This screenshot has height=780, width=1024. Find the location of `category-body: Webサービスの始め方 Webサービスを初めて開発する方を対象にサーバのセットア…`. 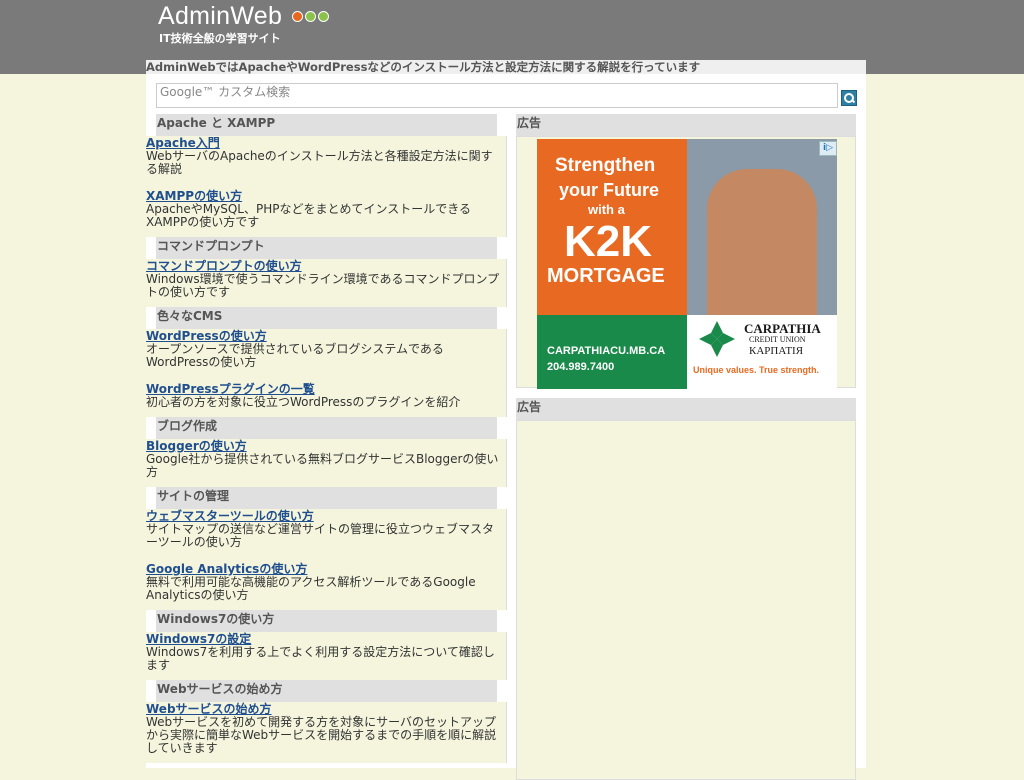

category-body: Webサービスの始め方 Webサービスを初めて開発する方を対象にサーバのセットア… is located at coordinates (326, 732).